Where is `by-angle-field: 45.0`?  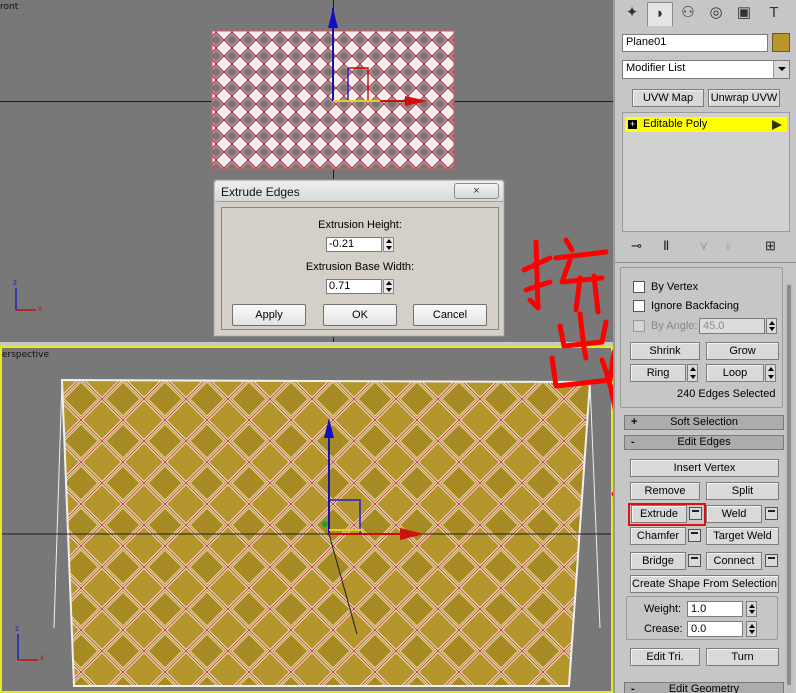
by-angle-field: 45.0 is located at coordinates (732, 326).